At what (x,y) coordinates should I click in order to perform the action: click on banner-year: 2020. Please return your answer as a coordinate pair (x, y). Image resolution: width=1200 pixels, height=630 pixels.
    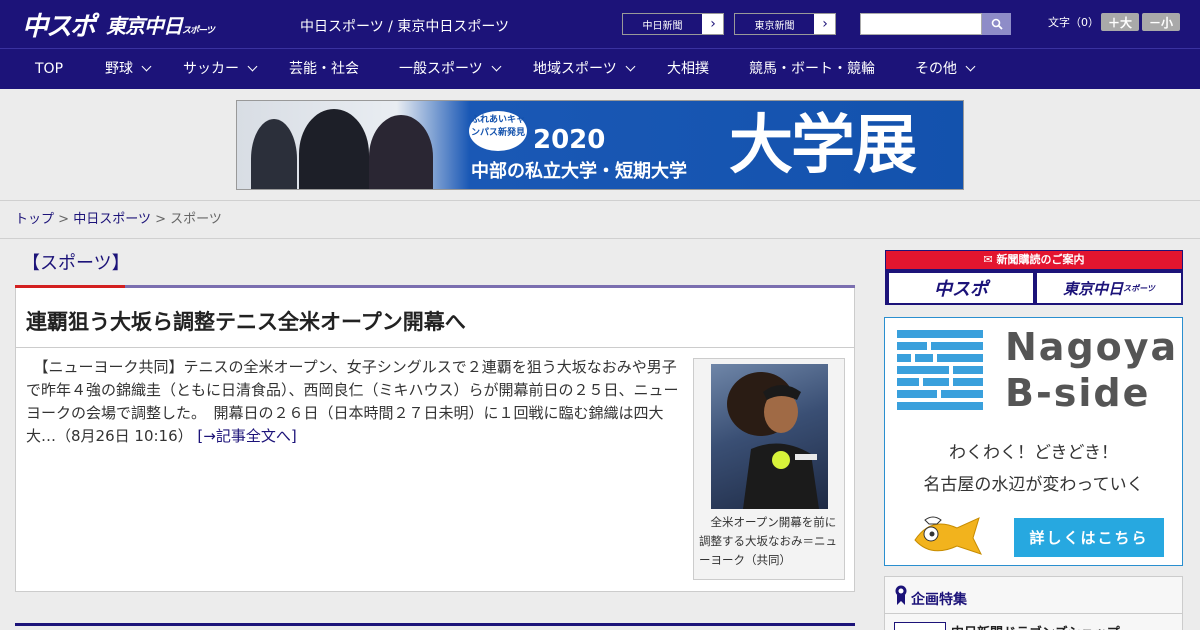
    Looking at the image, I should click on (569, 140).